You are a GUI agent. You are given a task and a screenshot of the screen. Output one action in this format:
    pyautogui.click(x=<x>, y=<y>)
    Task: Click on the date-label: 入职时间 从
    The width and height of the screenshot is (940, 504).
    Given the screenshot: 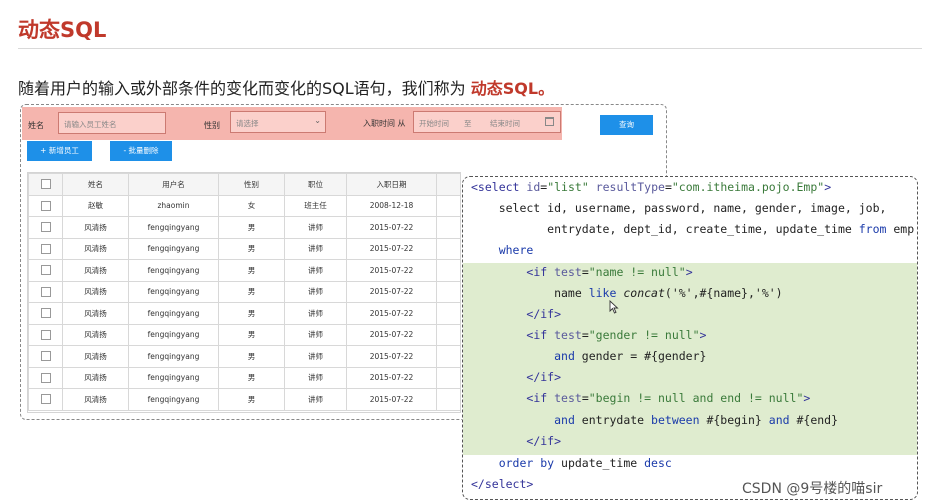 What is the action you would take?
    pyautogui.click(x=384, y=123)
    